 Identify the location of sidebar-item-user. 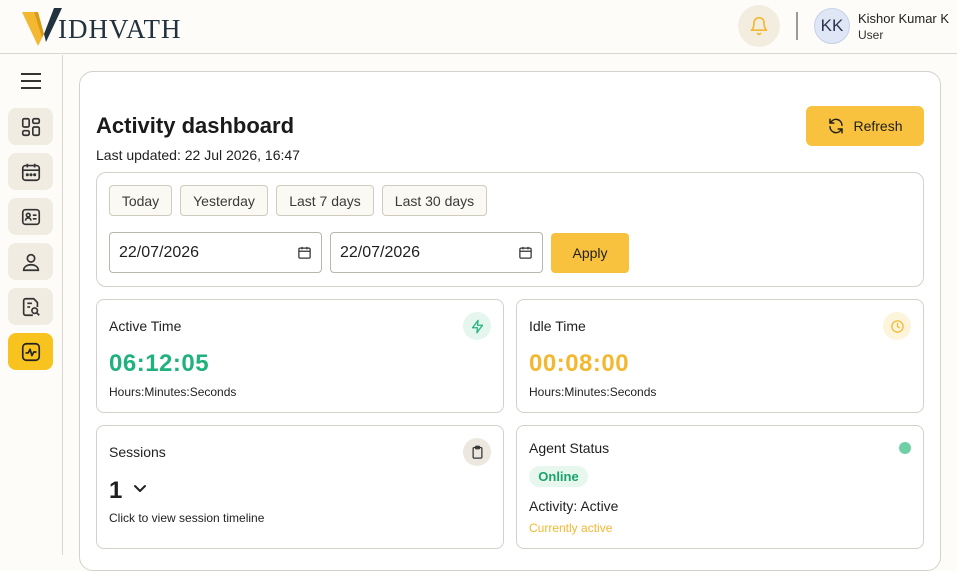
(30, 261).